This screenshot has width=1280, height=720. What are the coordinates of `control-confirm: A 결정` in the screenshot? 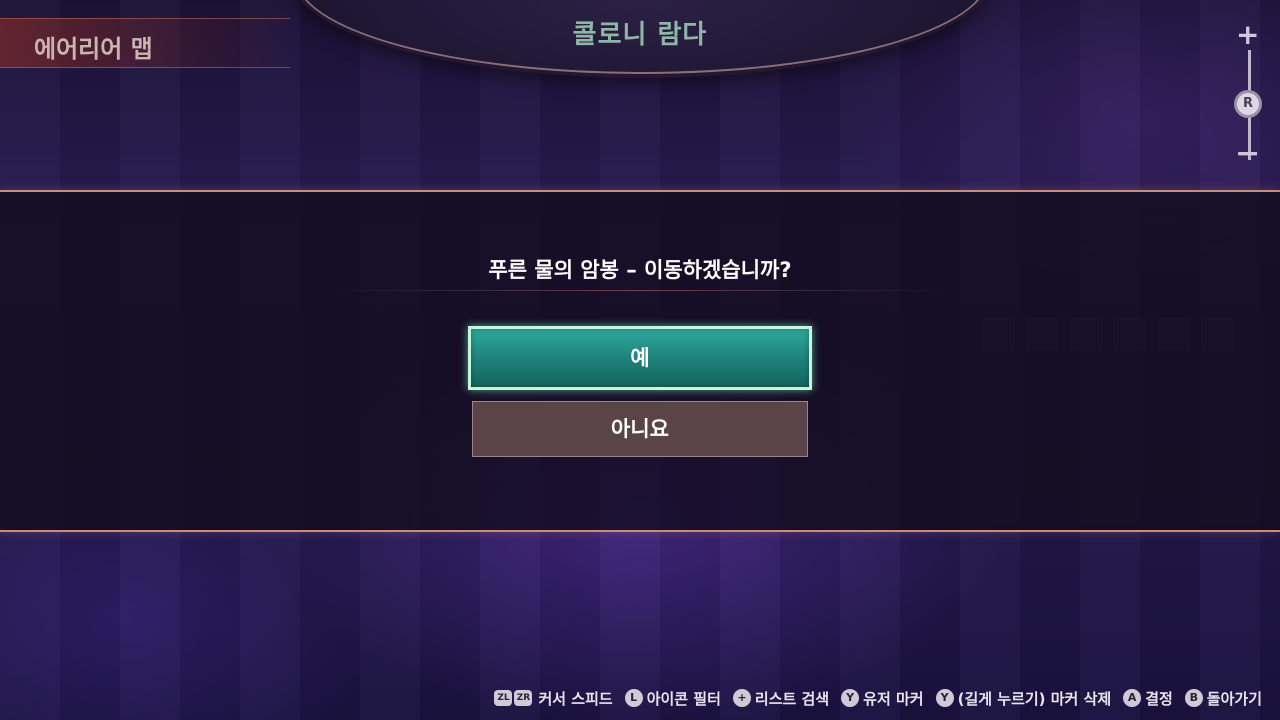 It's located at (1148, 698).